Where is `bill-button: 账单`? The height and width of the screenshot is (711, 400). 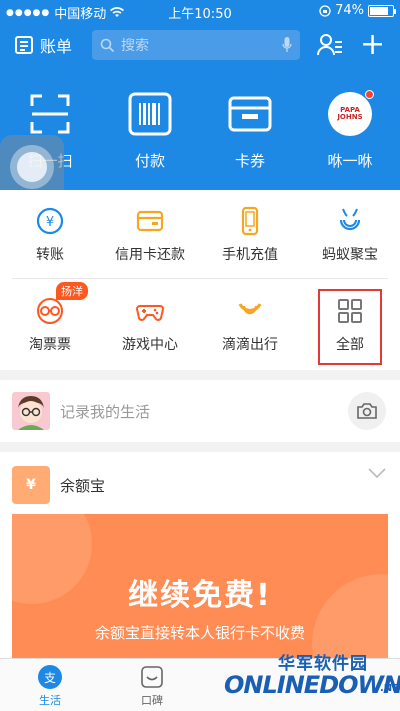 bill-button: 账单 is located at coordinates (43, 45).